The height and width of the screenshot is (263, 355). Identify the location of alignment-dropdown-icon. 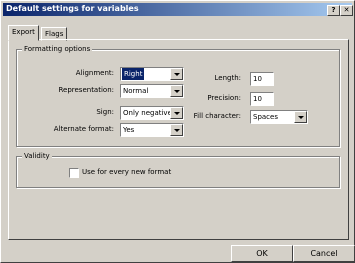
(176, 74).